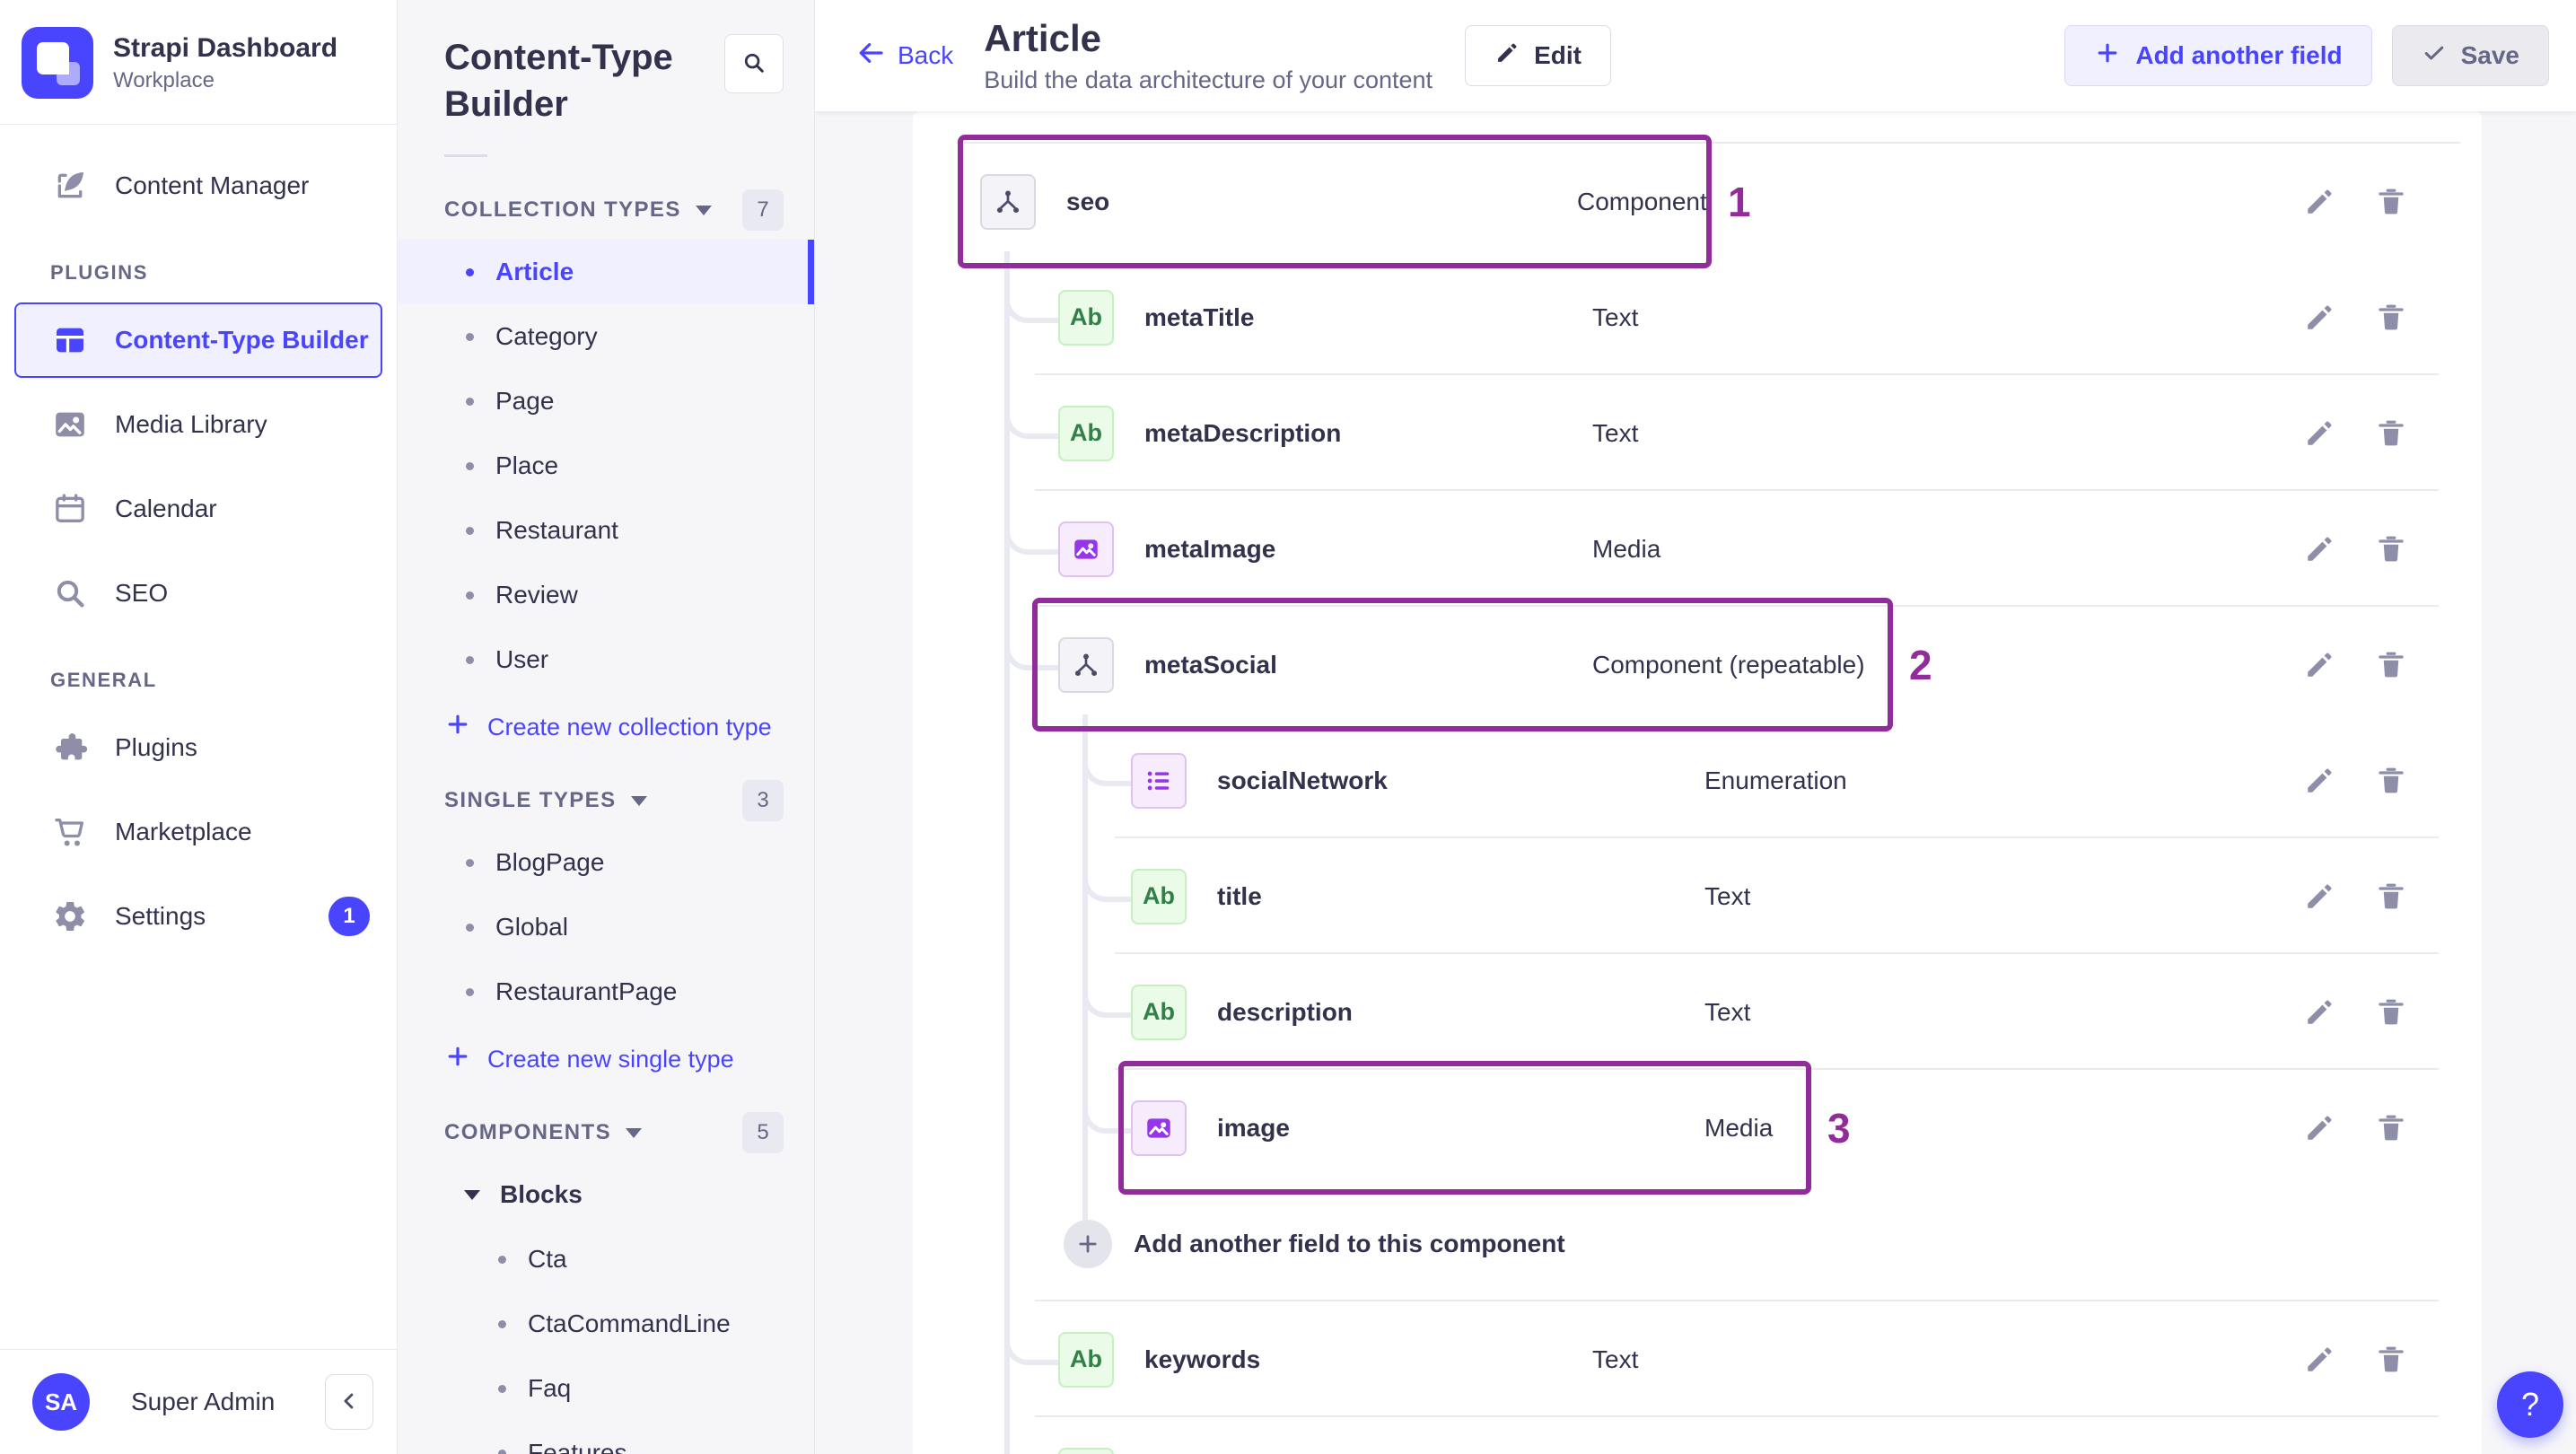 This screenshot has height=1454, width=2576. I want to click on sidebar-item-media-library: Media Library, so click(198, 424).